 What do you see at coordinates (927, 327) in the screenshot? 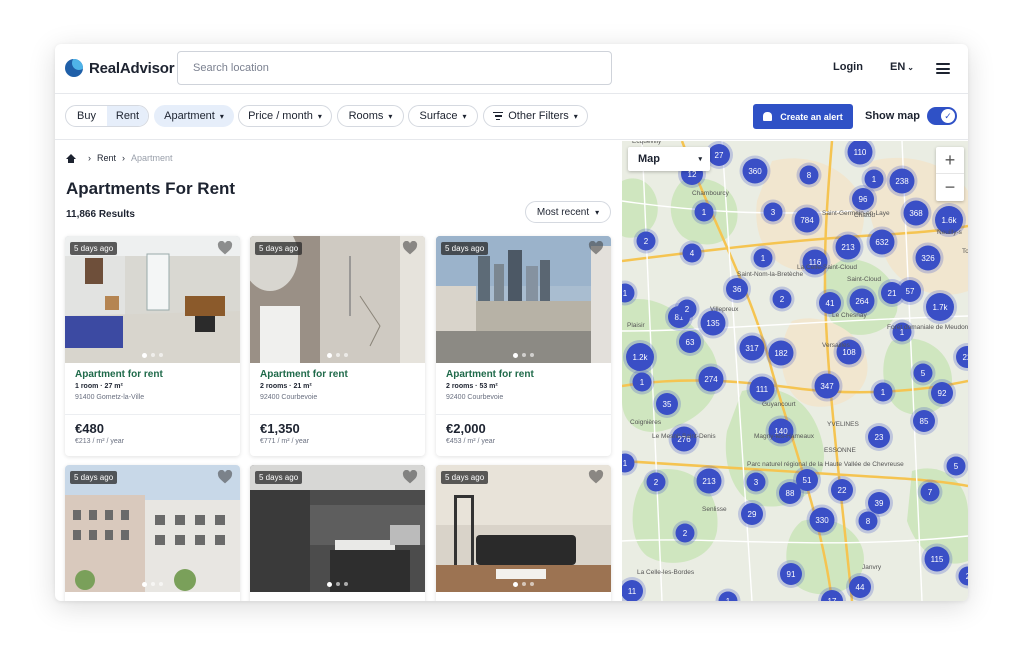
I see `map-place-label: Forêt domaniale de Meudon` at bounding box center [927, 327].